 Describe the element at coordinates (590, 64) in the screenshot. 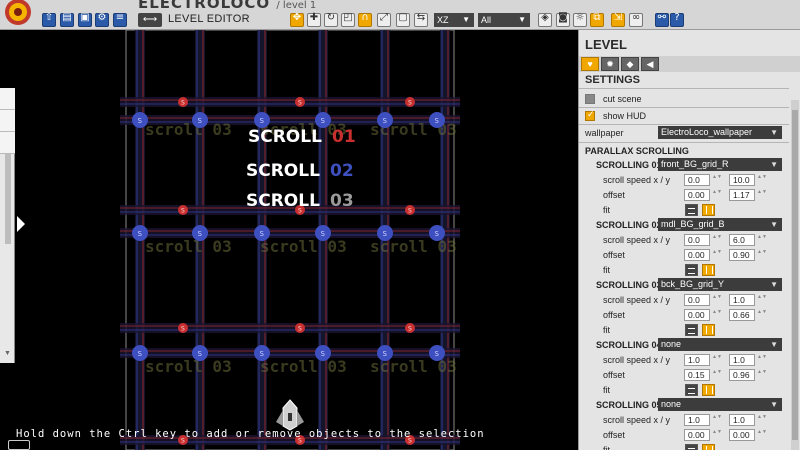

I see `tab-heart: ♥` at that location.